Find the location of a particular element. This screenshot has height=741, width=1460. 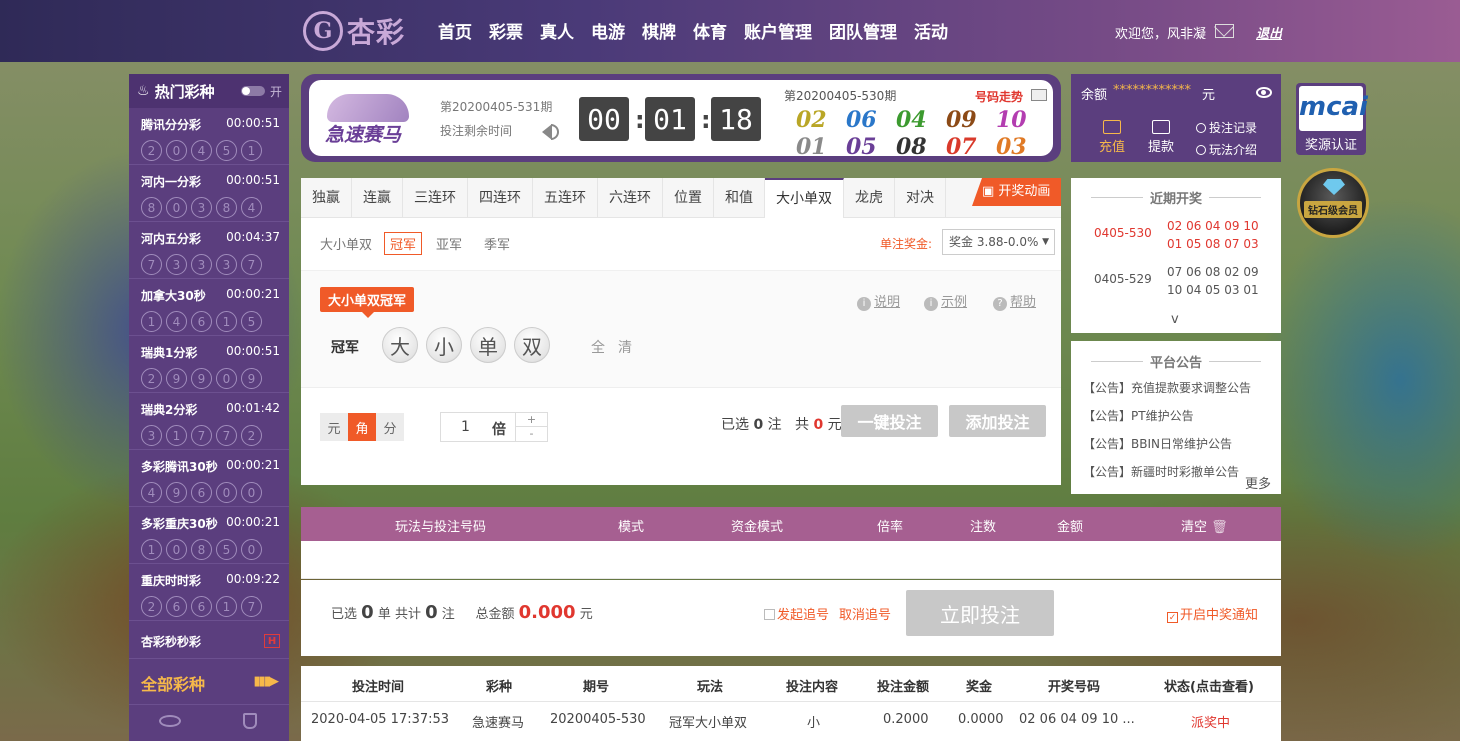

nav-sports: 体育 is located at coordinates (710, 30).